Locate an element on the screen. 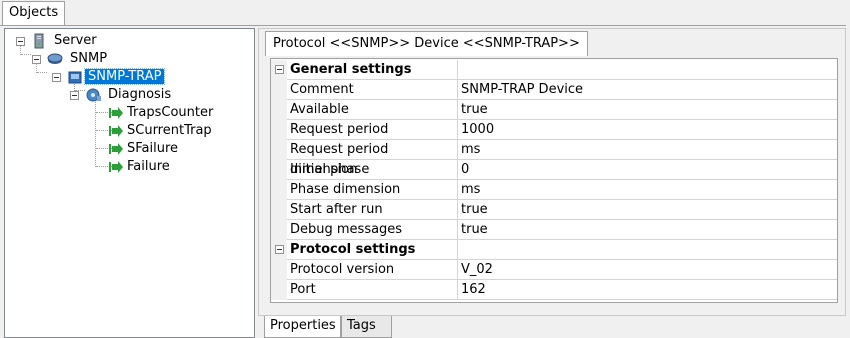 This screenshot has width=850, height=338. property-row: Request period 1000 is located at coordinates (554, 130).